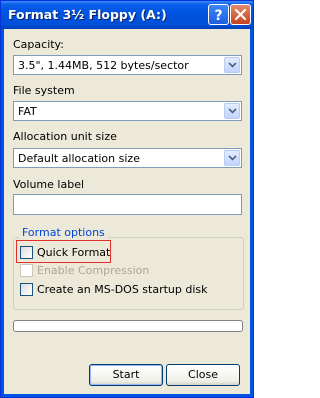 This screenshot has height=398, width=320. What do you see at coordinates (122, 289) in the screenshot?
I see `msdos-startup-label: Create an MS-DOS startup disk` at bounding box center [122, 289].